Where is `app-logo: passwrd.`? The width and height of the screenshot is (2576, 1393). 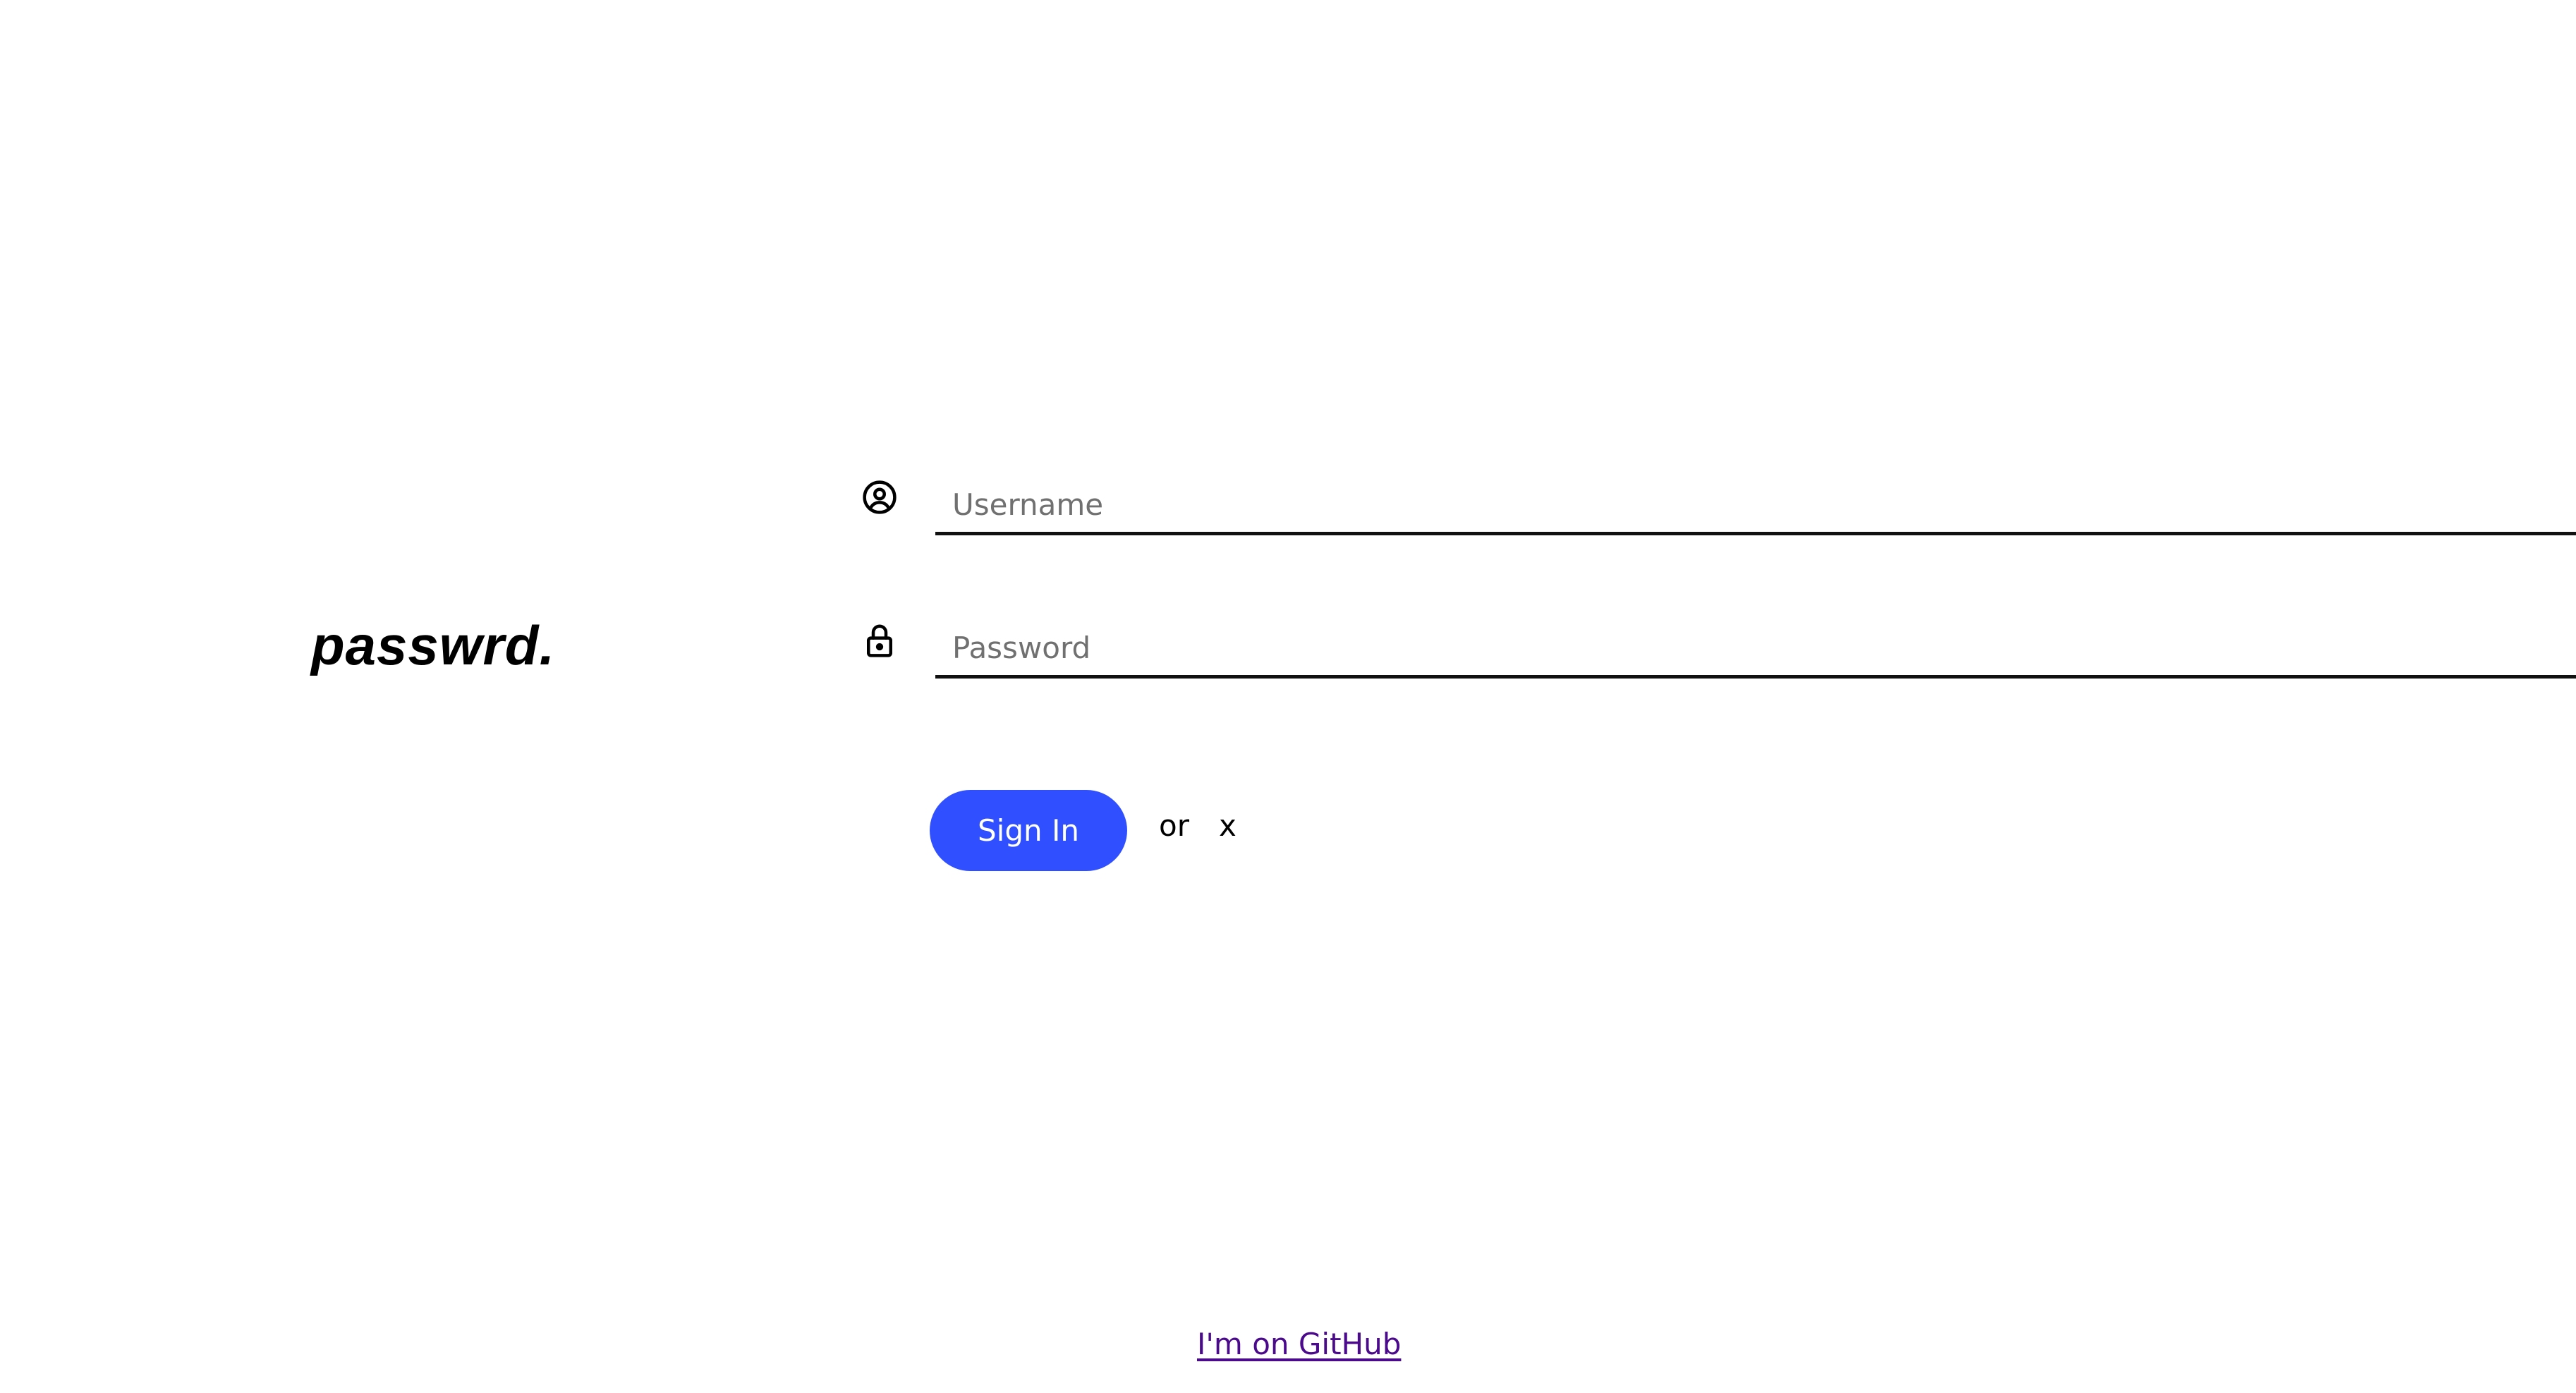
app-logo: passwrd. is located at coordinates (433, 645).